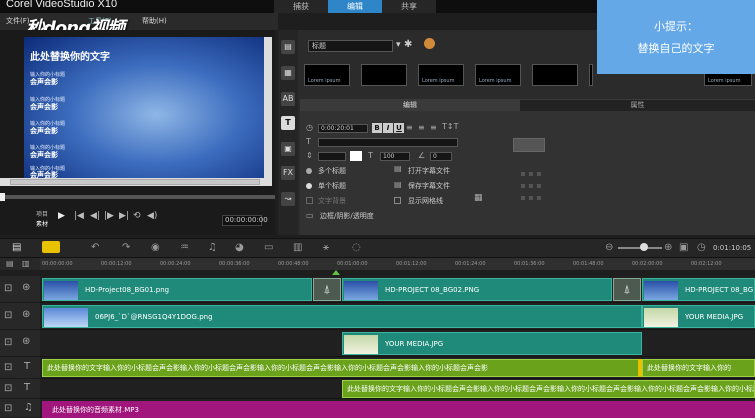 The image size is (755, 418). I want to click on play-icon: ▶, so click(61, 216).